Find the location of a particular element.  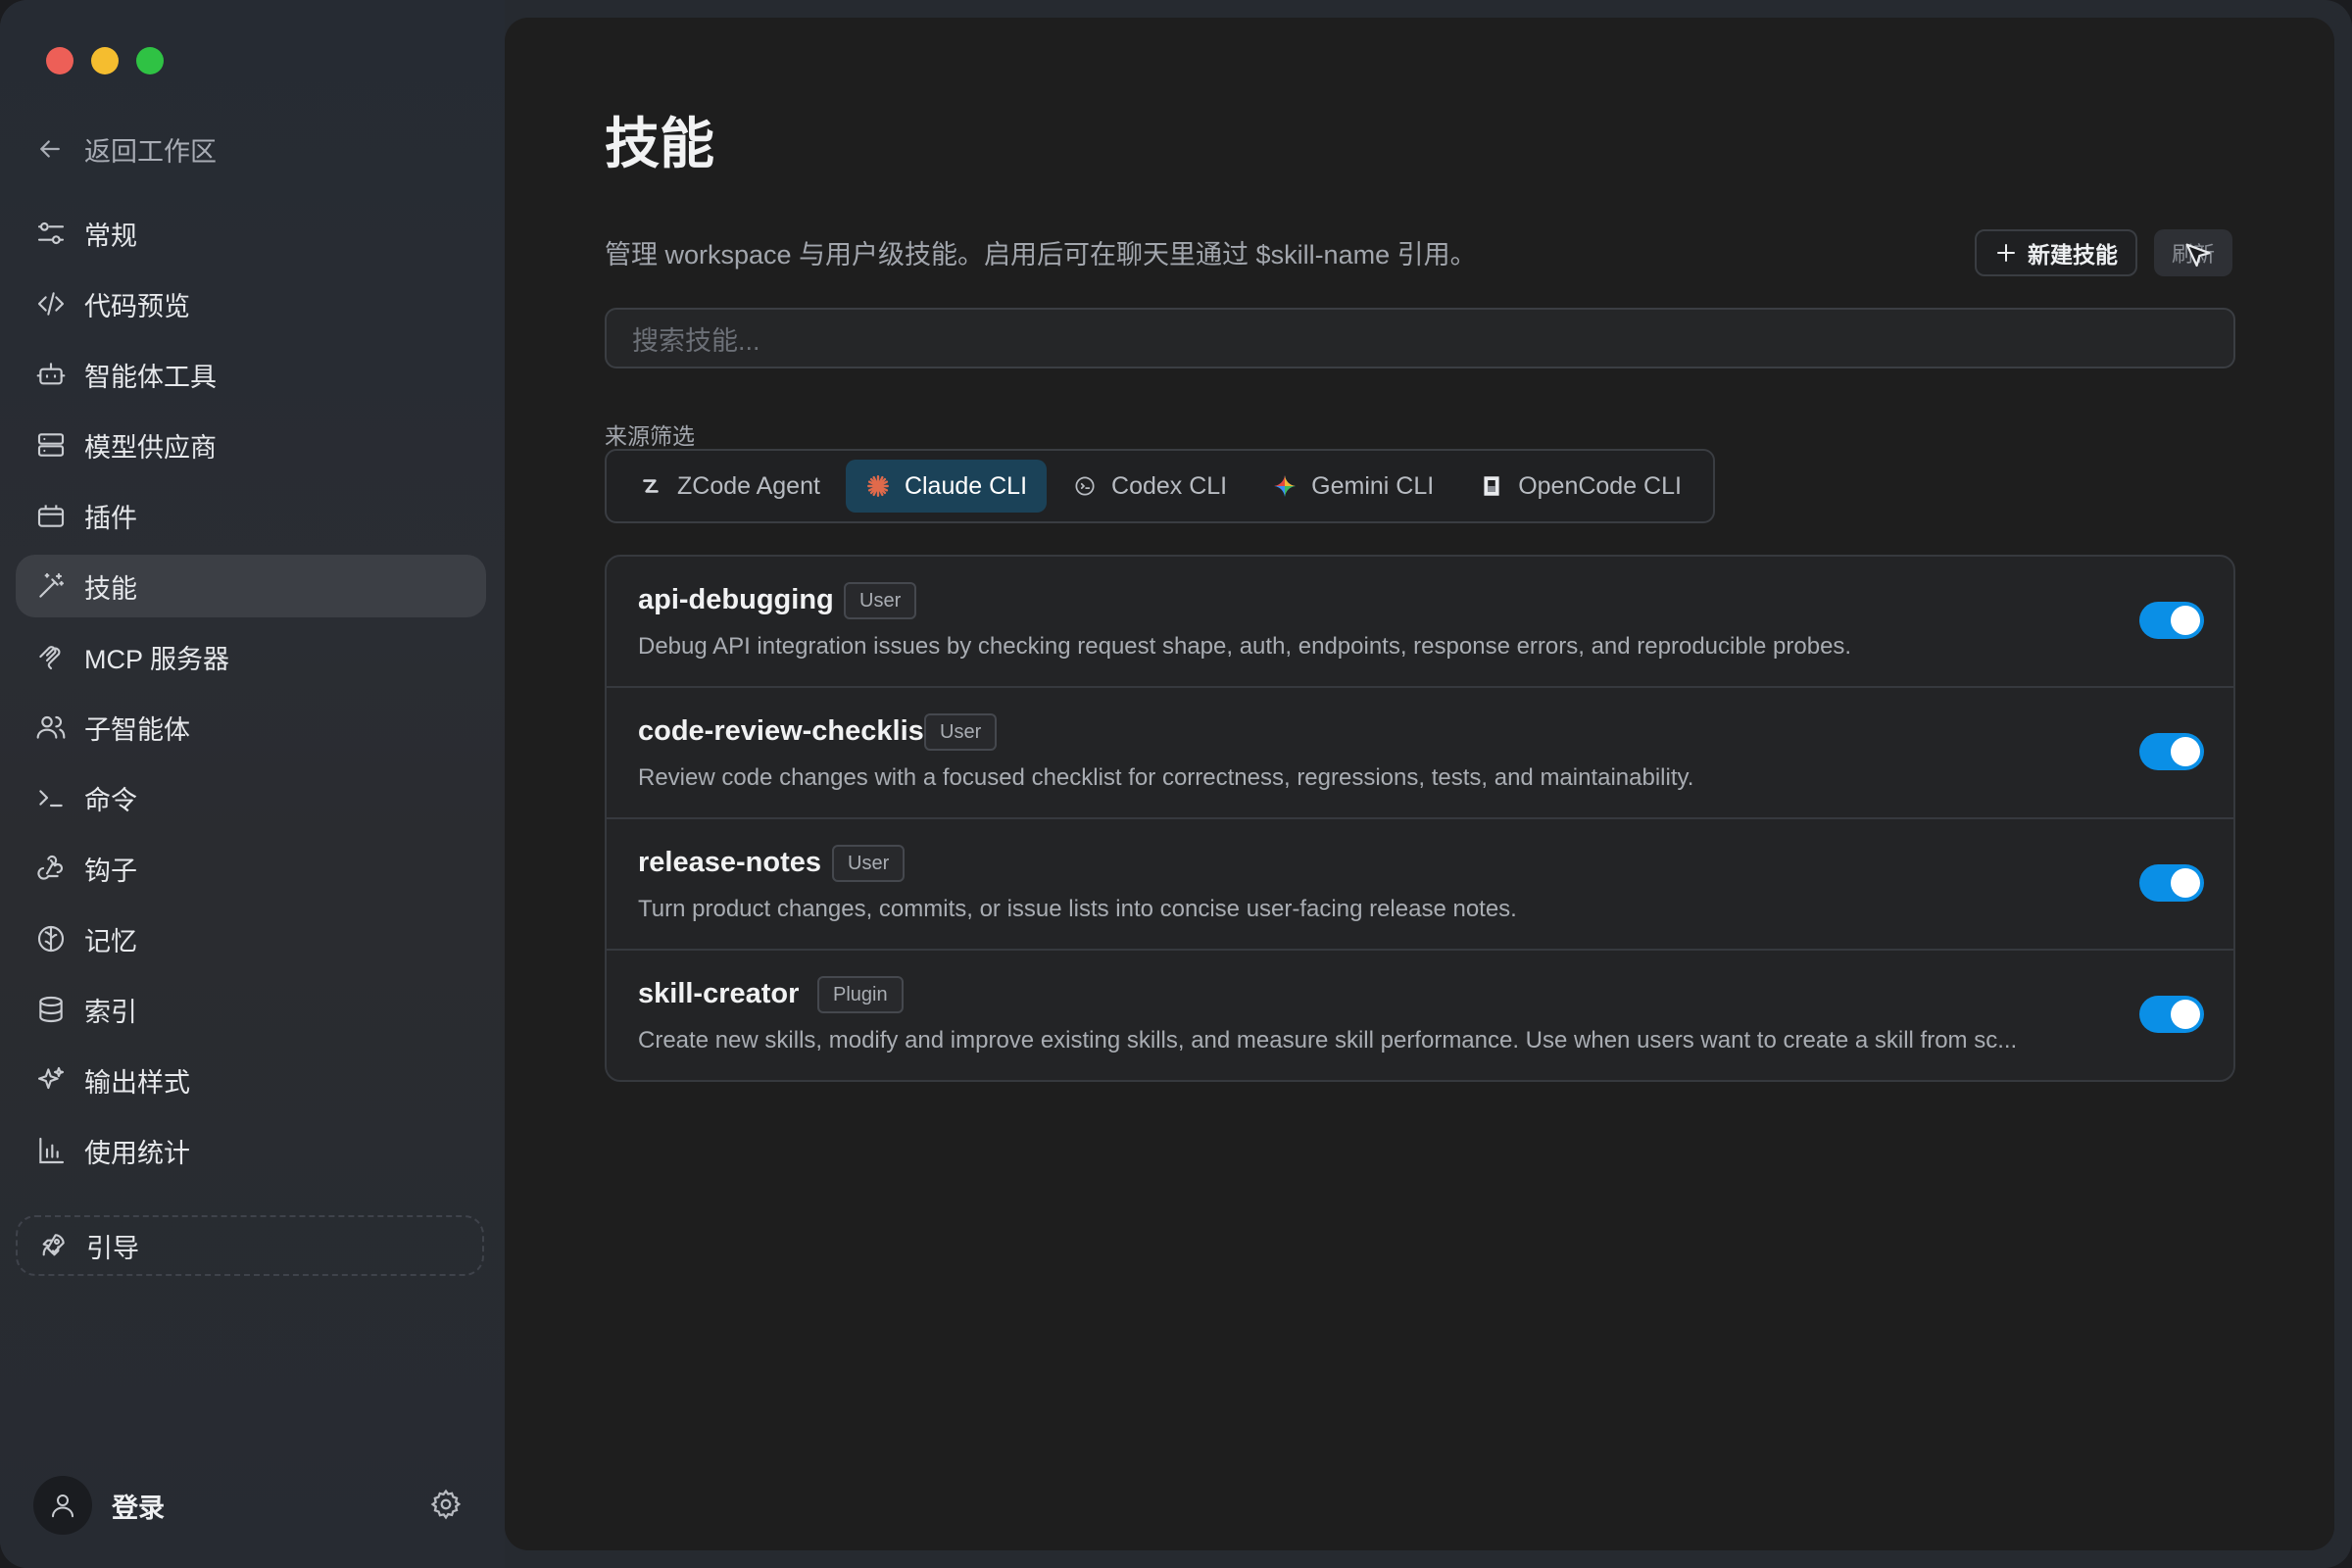

close-window-button is located at coordinates (60, 60).